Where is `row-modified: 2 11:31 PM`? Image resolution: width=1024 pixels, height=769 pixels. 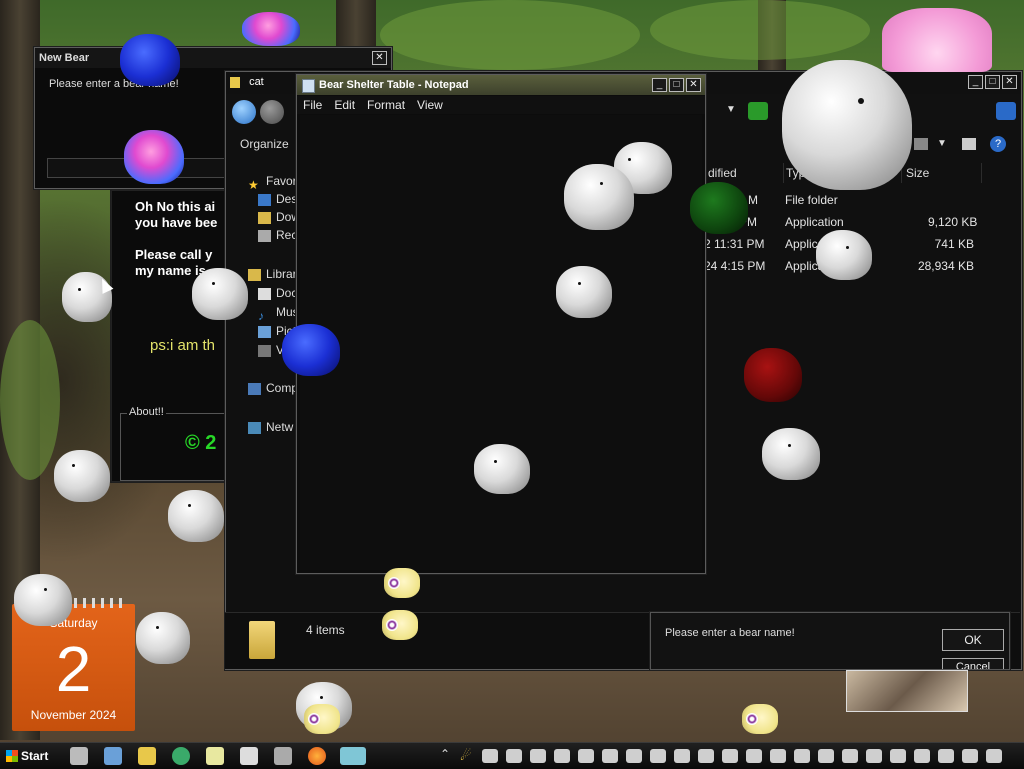 row-modified: 2 11:31 PM is located at coordinates (734, 244).